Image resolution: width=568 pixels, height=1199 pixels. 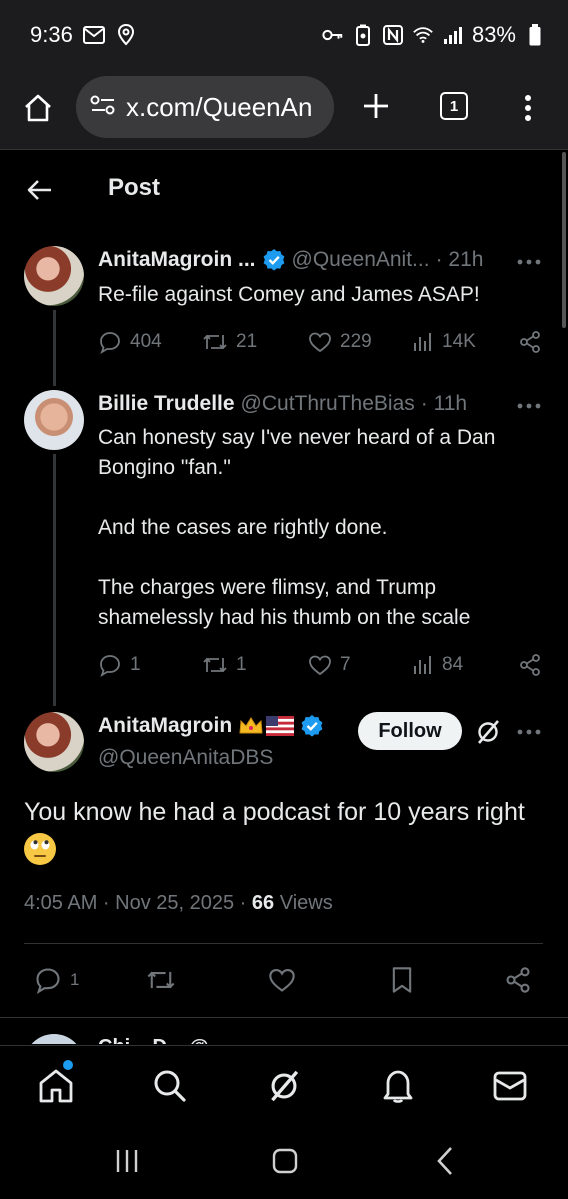 I want to click on system-back-icon, so click(x=444, y=1161).